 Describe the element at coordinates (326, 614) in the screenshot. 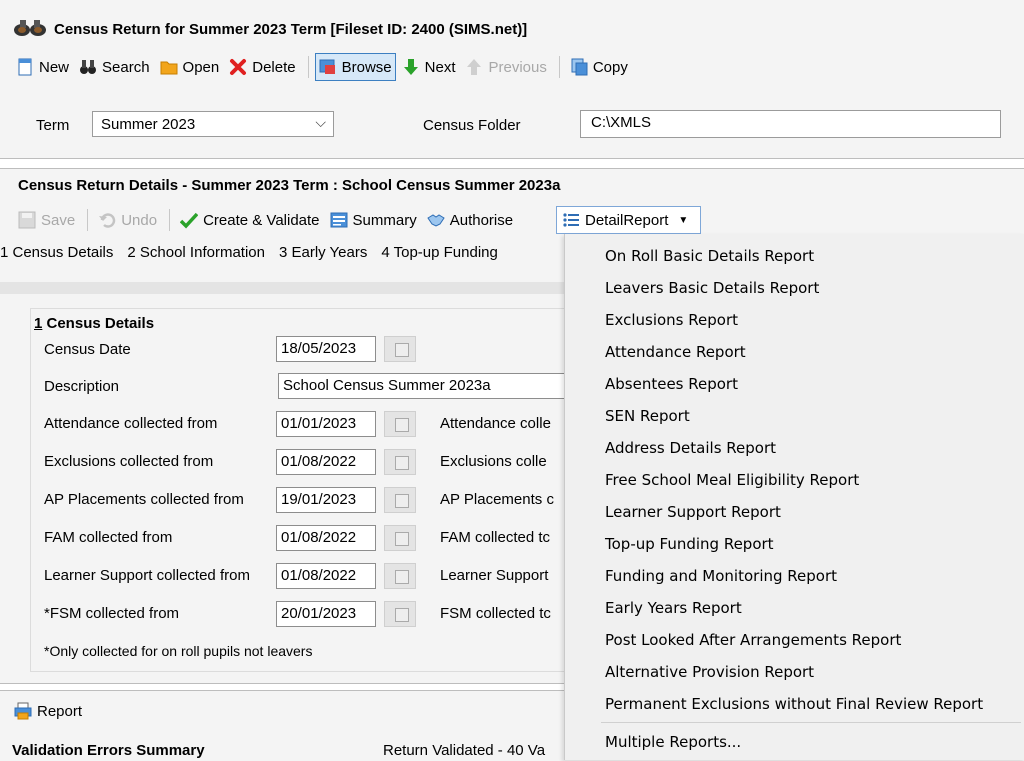

I see `fsm-from-field: 20/01/2023` at that location.